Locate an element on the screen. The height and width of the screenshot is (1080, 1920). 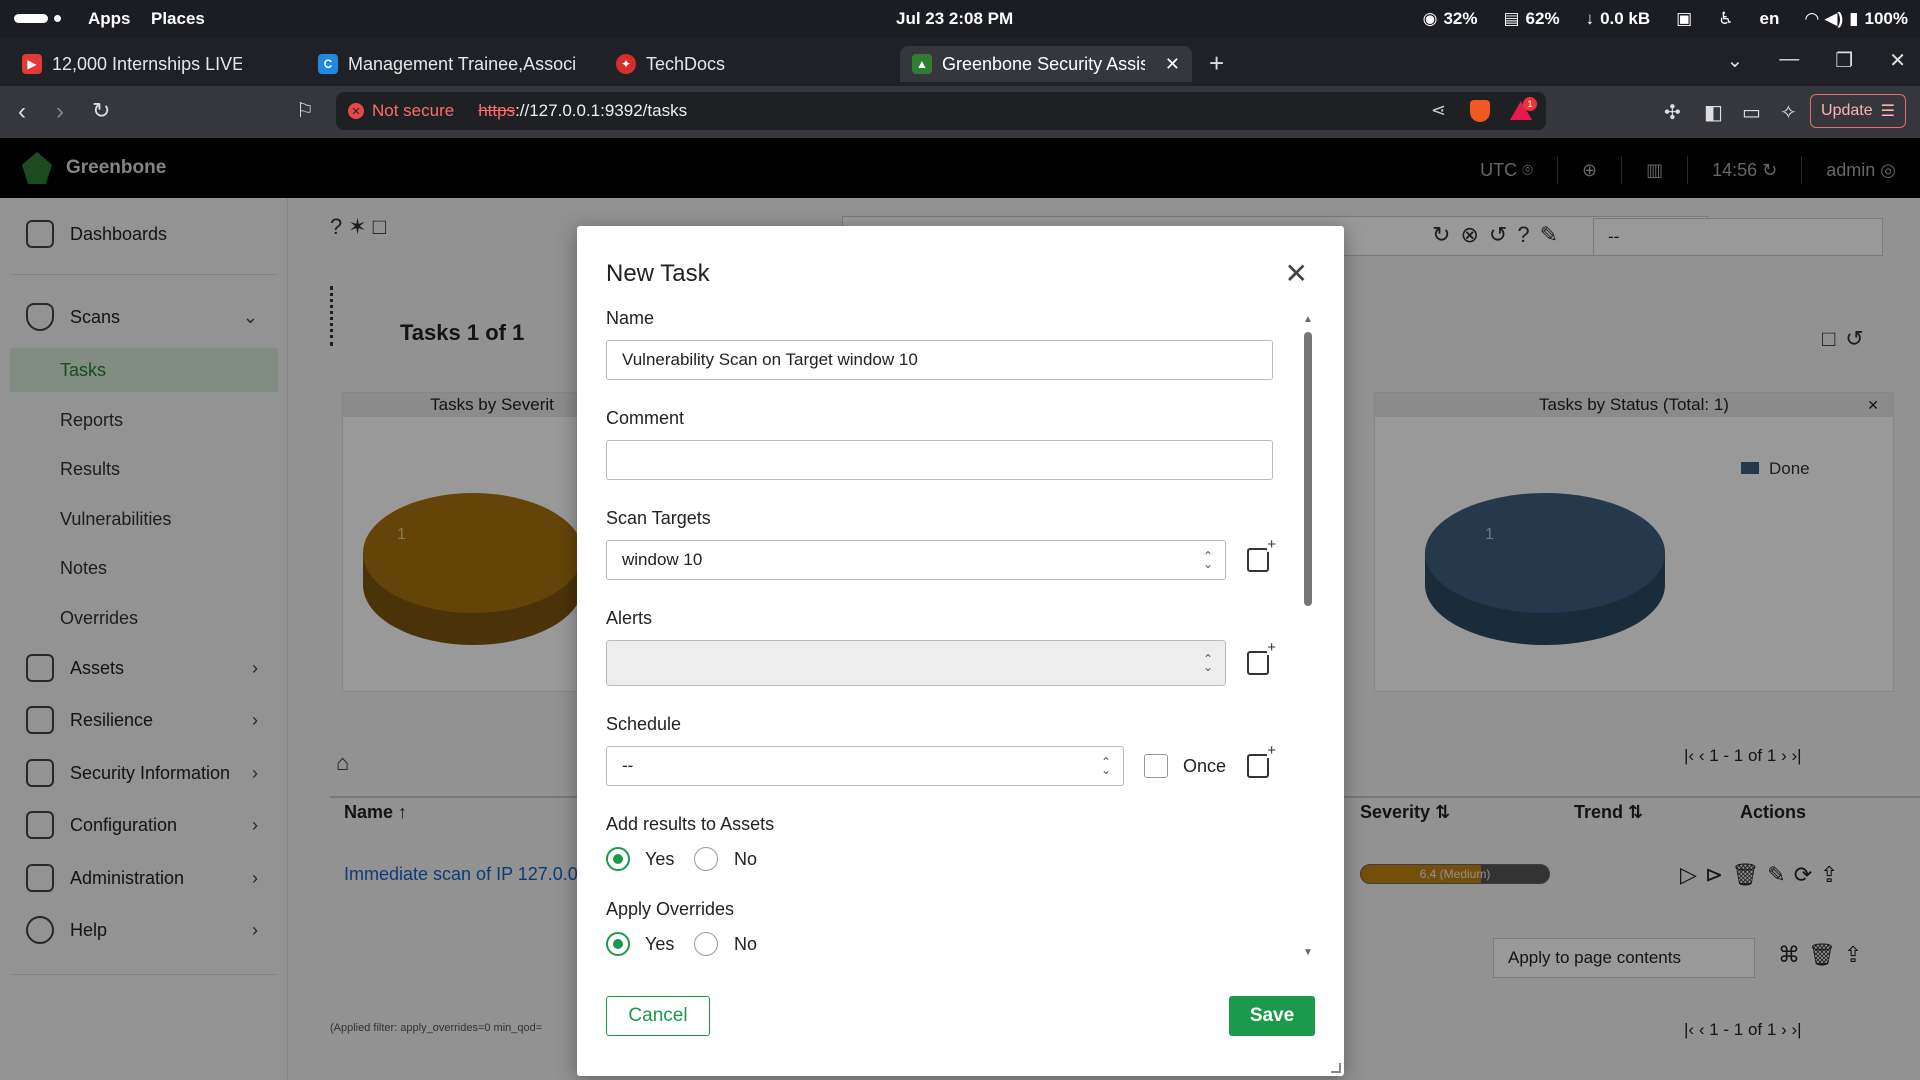
back-icon: ‹ is located at coordinates (22, 112).